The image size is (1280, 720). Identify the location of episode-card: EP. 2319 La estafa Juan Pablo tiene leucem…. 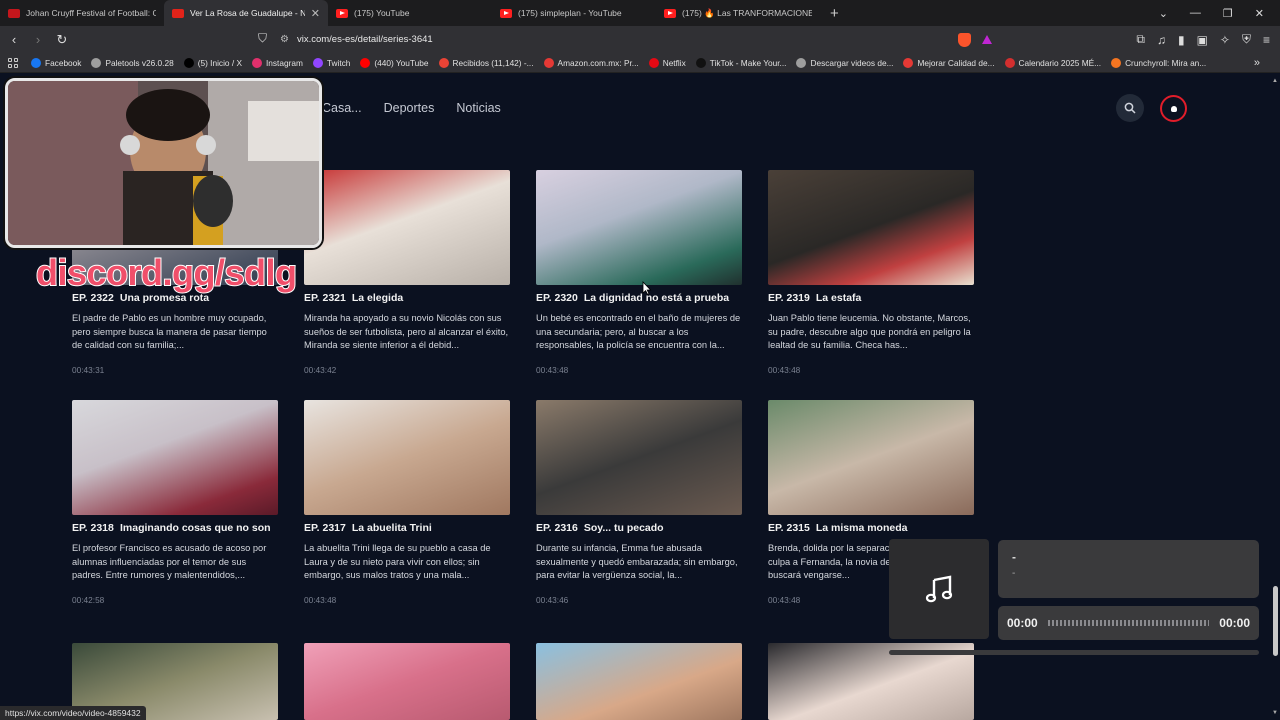
(871, 272).